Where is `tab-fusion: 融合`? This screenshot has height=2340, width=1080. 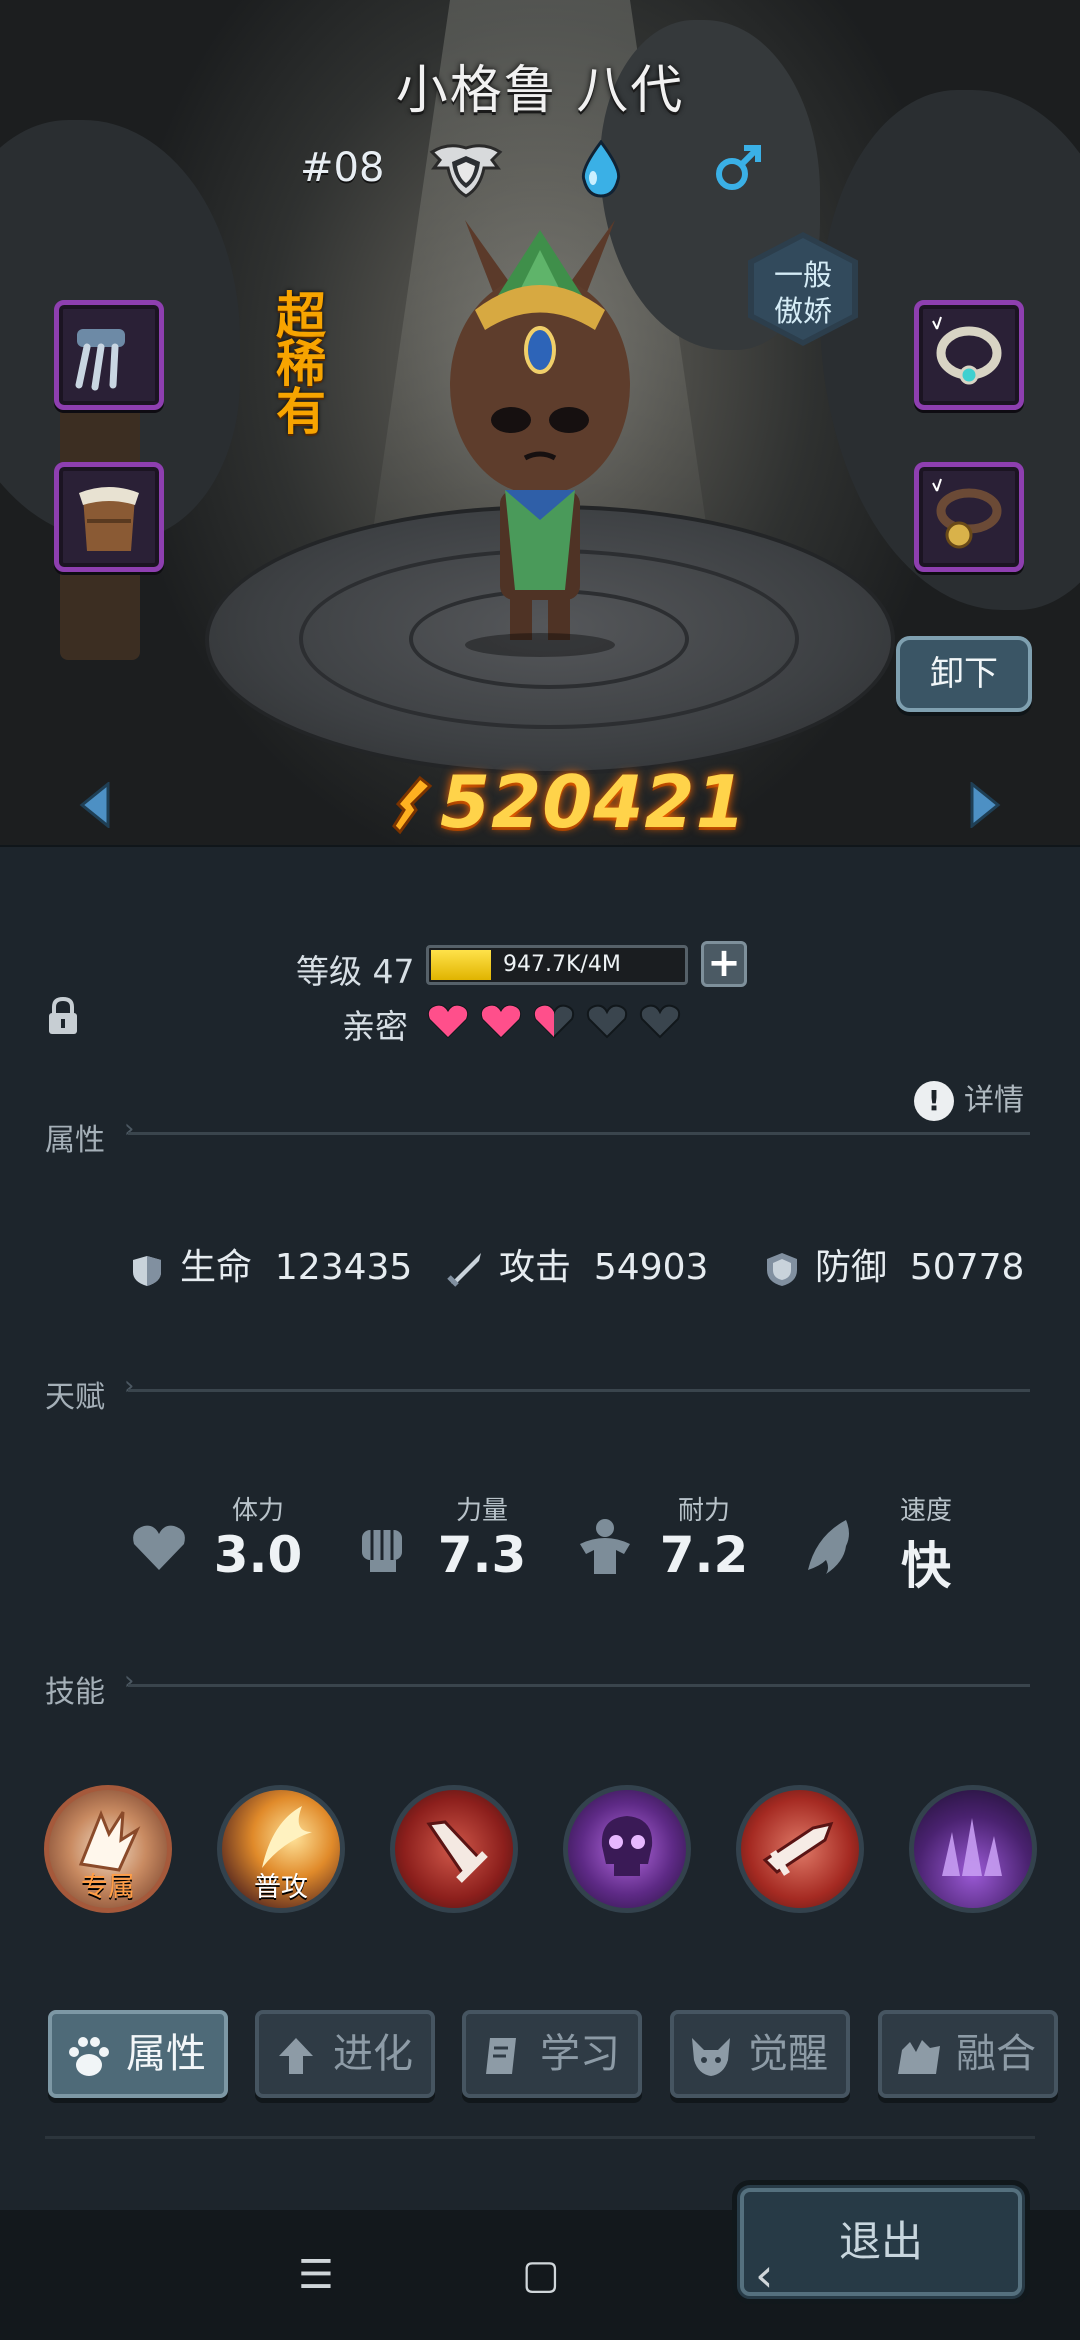
tab-fusion: 融合 is located at coordinates (968, 2054).